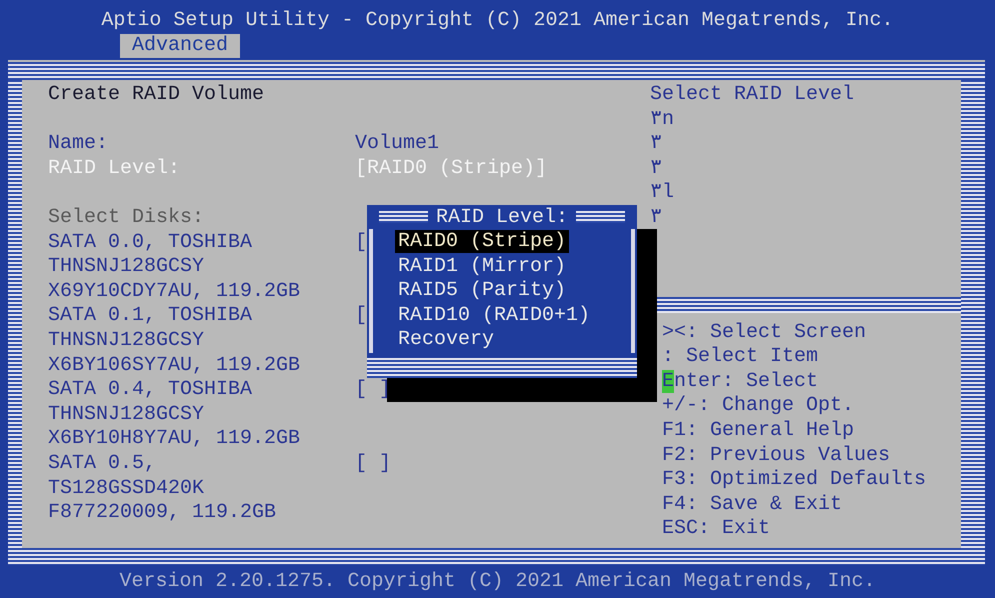 The image size is (995, 598). Describe the element at coordinates (502, 217) in the screenshot. I see `popup-title: RAID Level:` at that location.